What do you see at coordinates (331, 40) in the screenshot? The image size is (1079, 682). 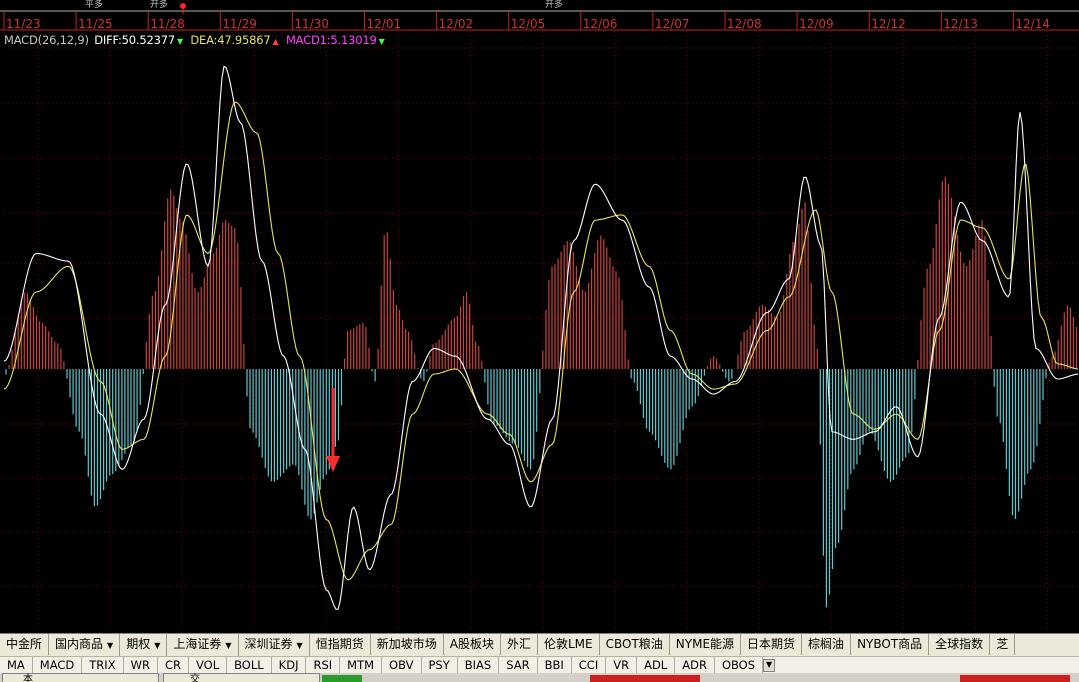 I see `legend-macd-value: MACD1:5.13019` at bounding box center [331, 40].